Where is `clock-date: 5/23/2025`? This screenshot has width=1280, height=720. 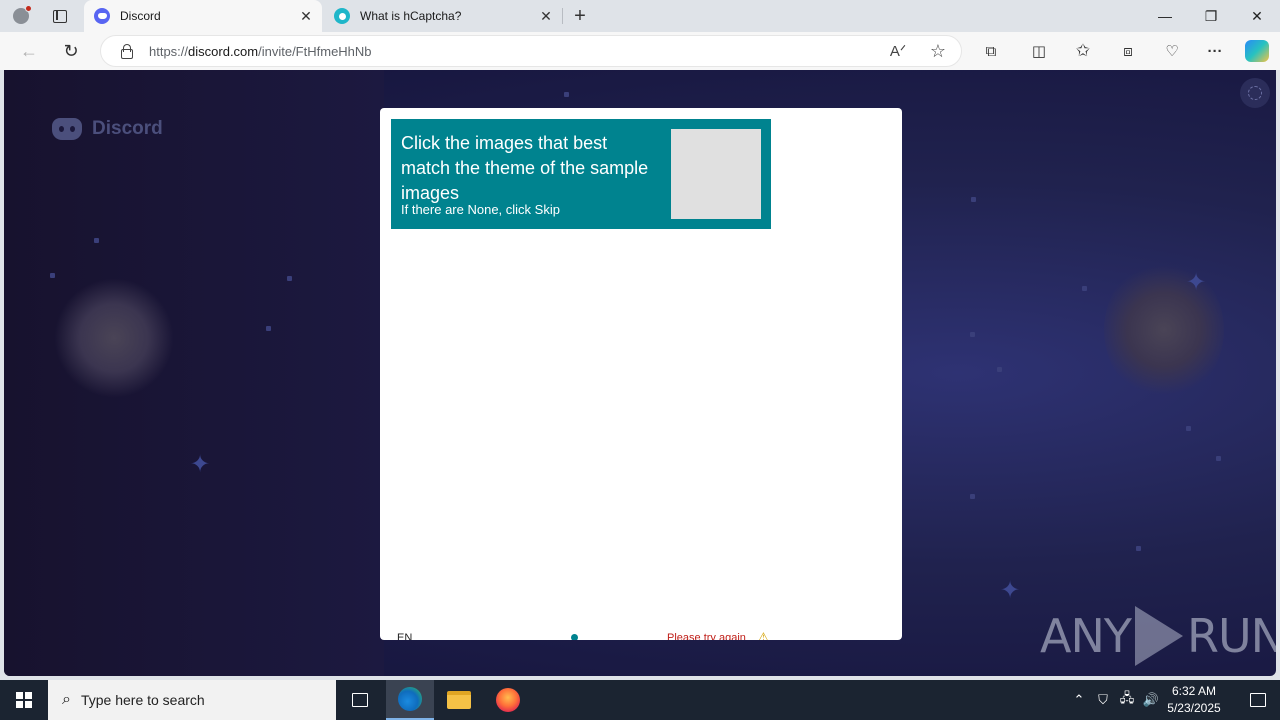
clock-date: 5/23/2025 is located at coordinates (1194, 708).